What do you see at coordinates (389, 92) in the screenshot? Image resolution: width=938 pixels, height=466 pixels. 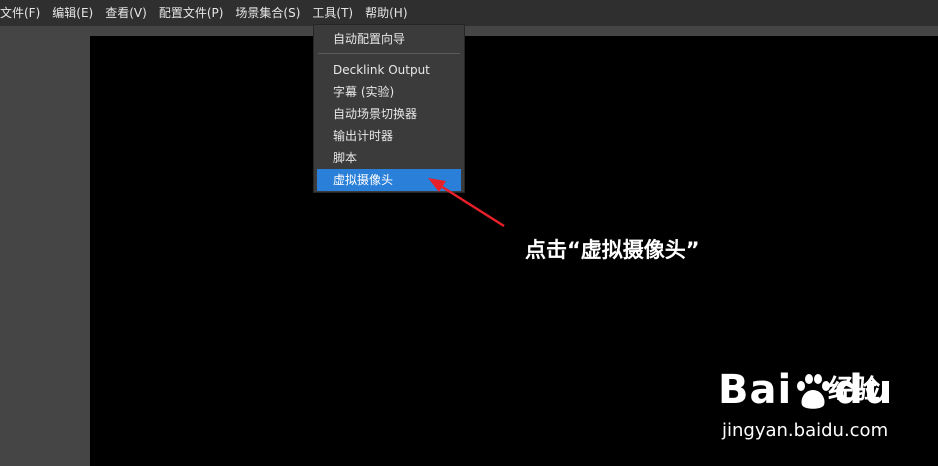 I see `menu-item-captions: 字幕 (实验)` at bounding box center [389, 92].